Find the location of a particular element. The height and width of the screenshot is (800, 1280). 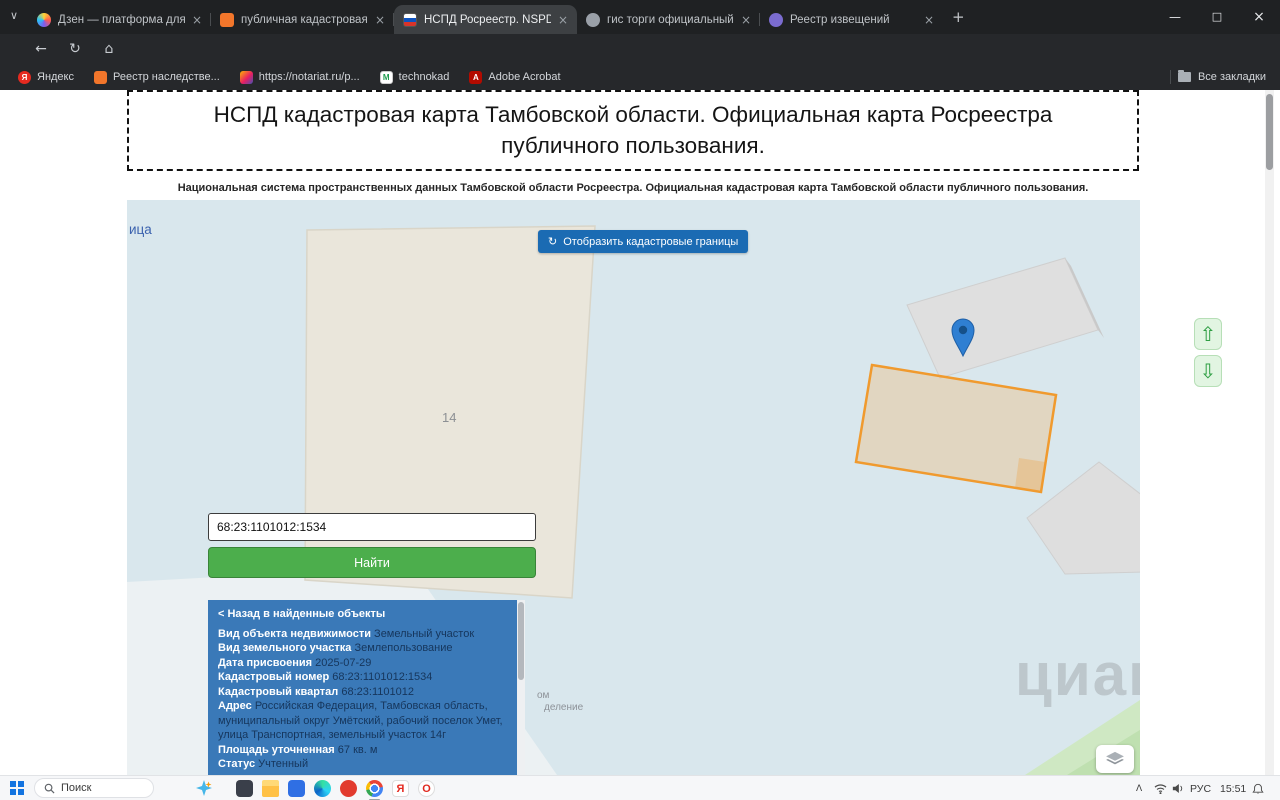

search-label: Поиск is located at coordinates (76, 788).